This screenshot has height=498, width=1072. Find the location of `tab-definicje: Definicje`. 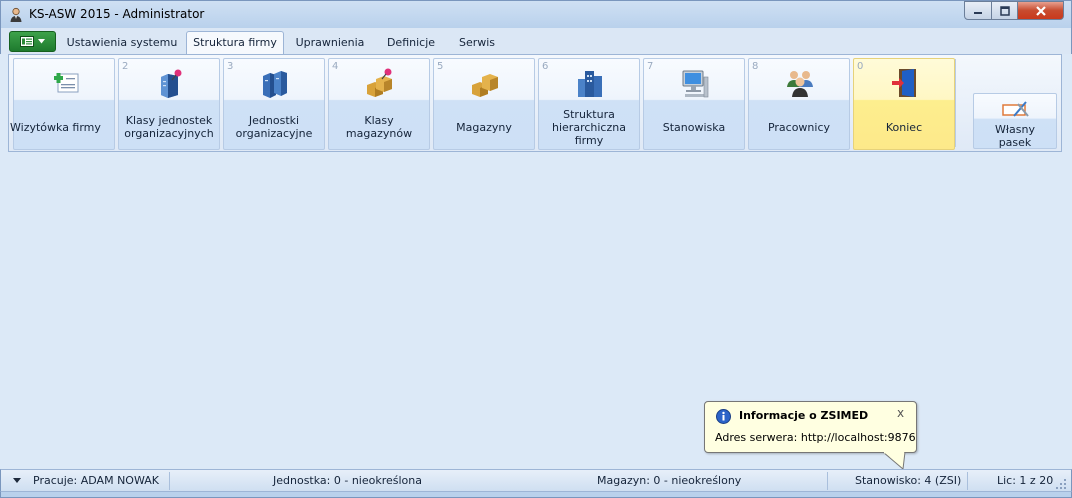

tab-definicje: Definicje is located at coordinates (411, 43).